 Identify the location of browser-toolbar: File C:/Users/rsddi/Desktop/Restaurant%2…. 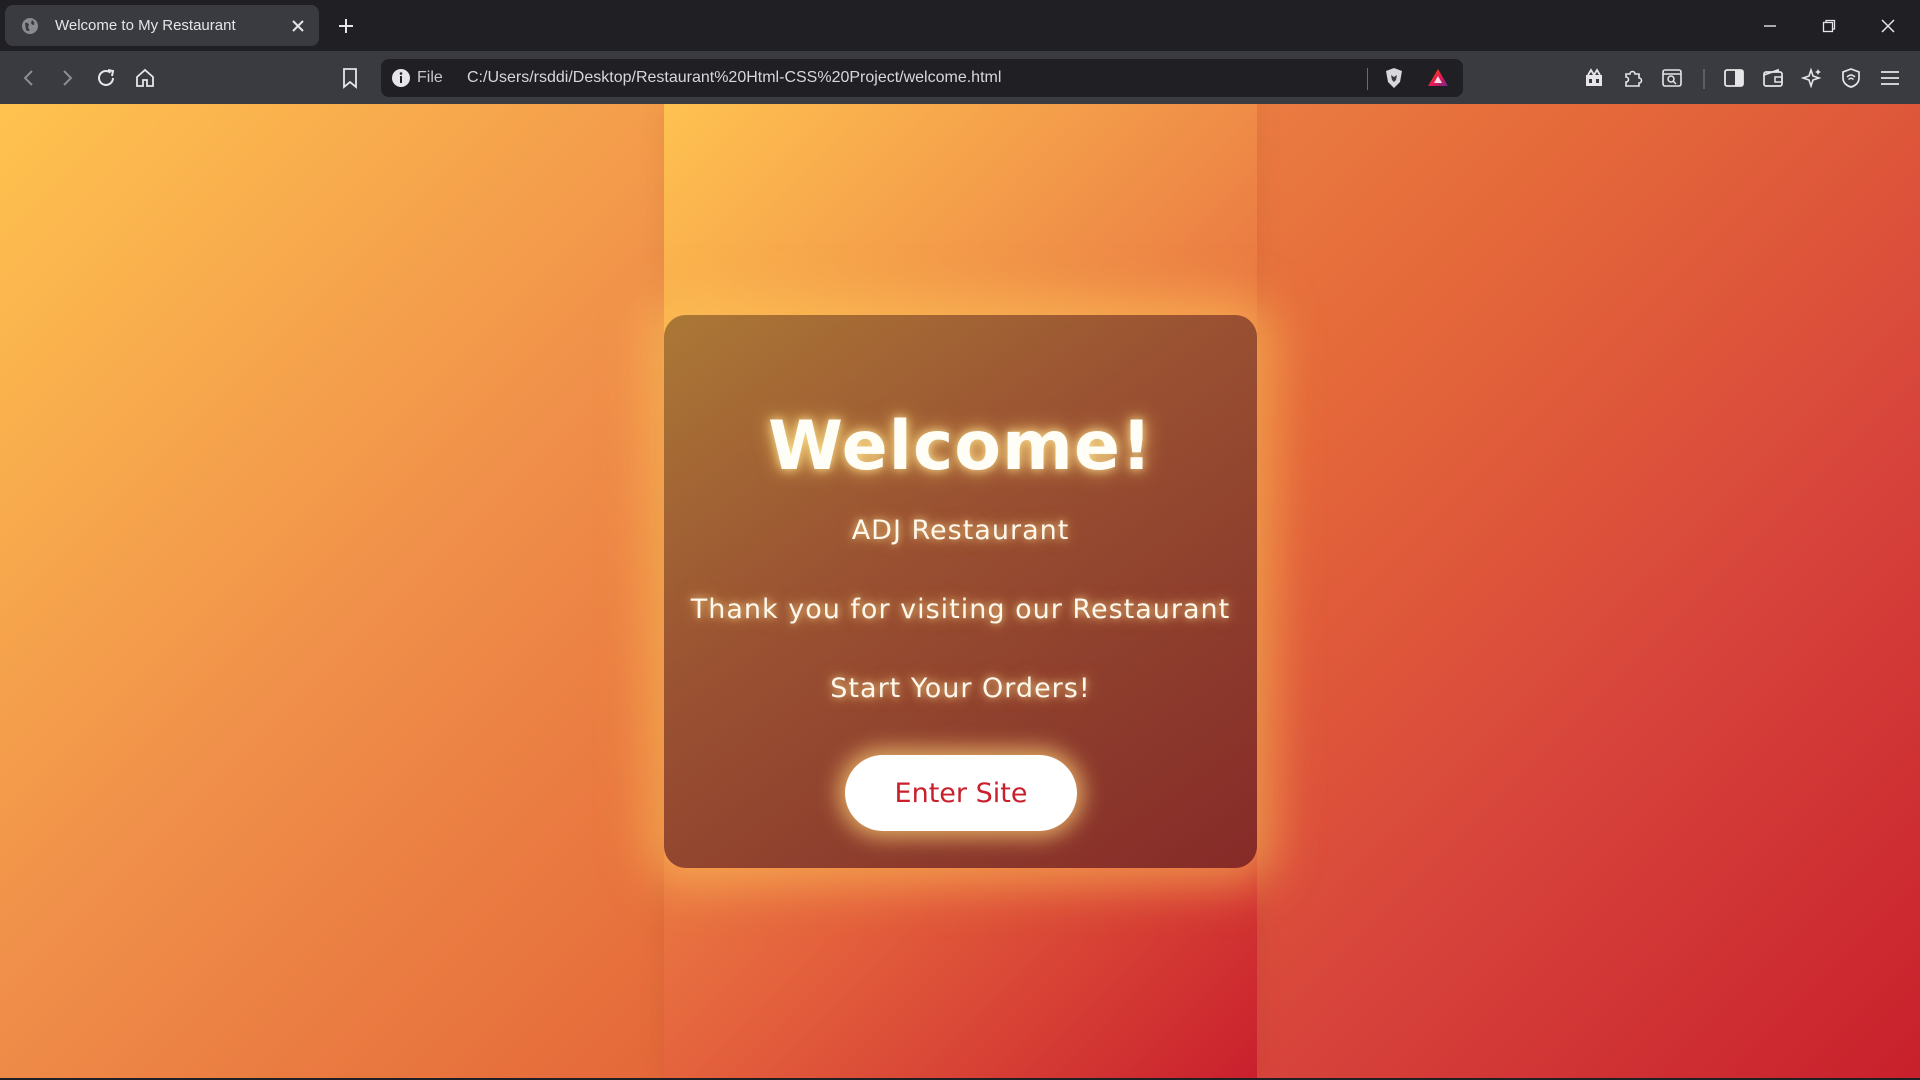
(960, 77).